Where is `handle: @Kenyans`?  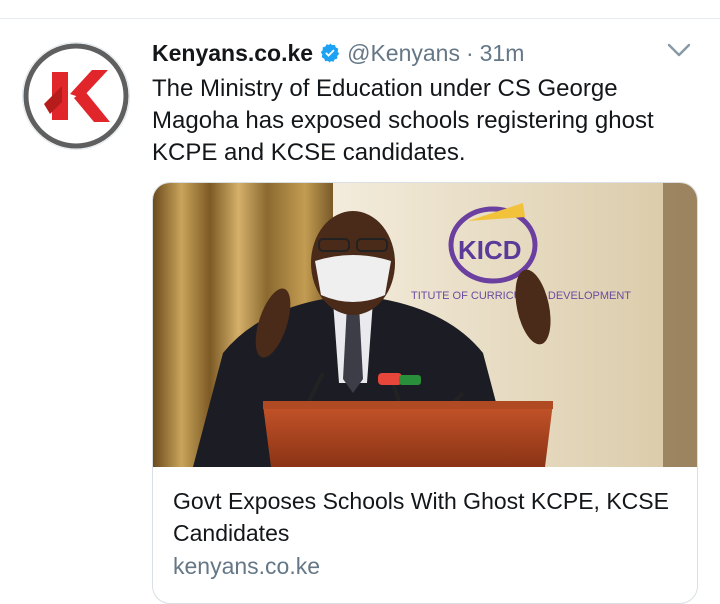
handle: @Kenyans is located at coordinates (403, 53).